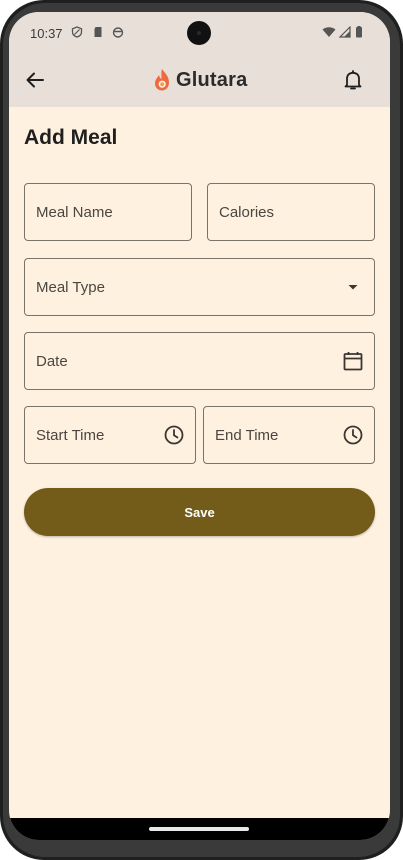  What do you see at coordinates (212, 79) in the screenshot?
I see `brand-name: Glutara` at bounding box center [212, 79].